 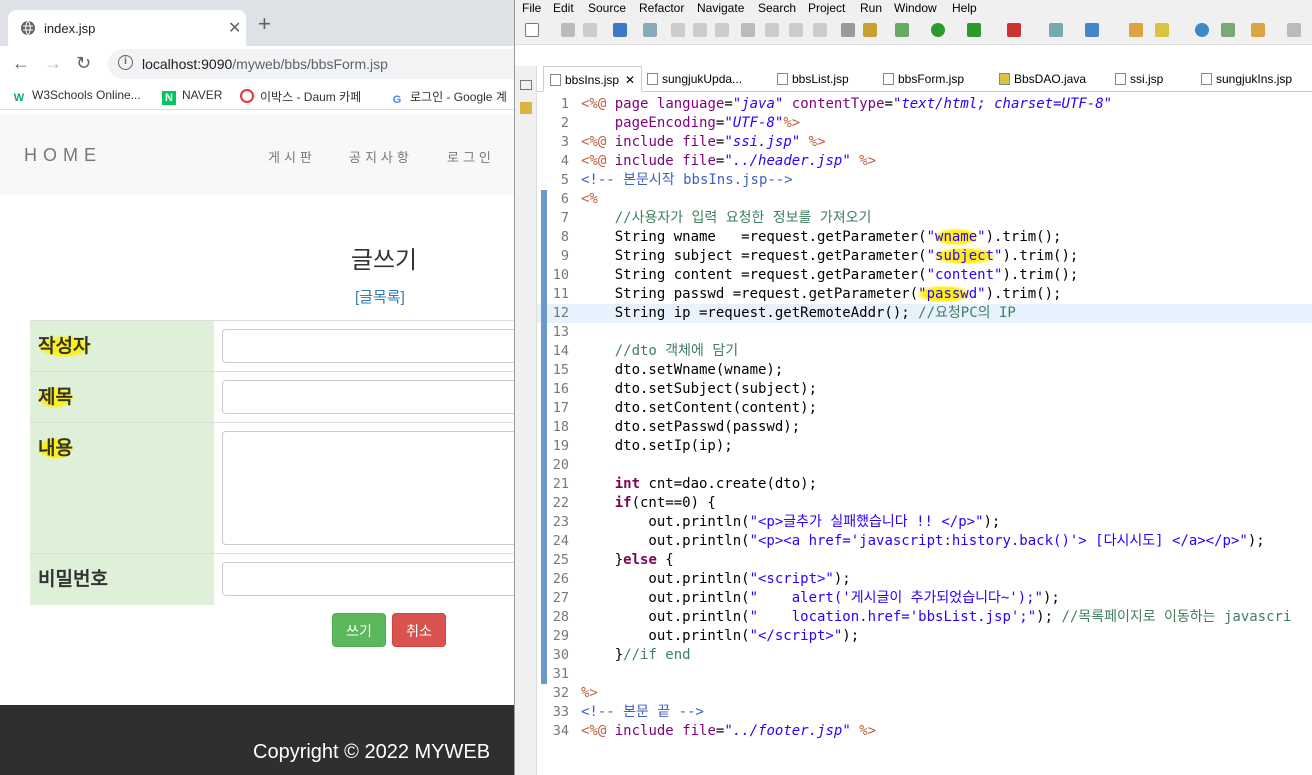 What do you see at coordinates (1202, 30) in the screenshot?
I see `browser-icon` at bounding box center [1202, 30].